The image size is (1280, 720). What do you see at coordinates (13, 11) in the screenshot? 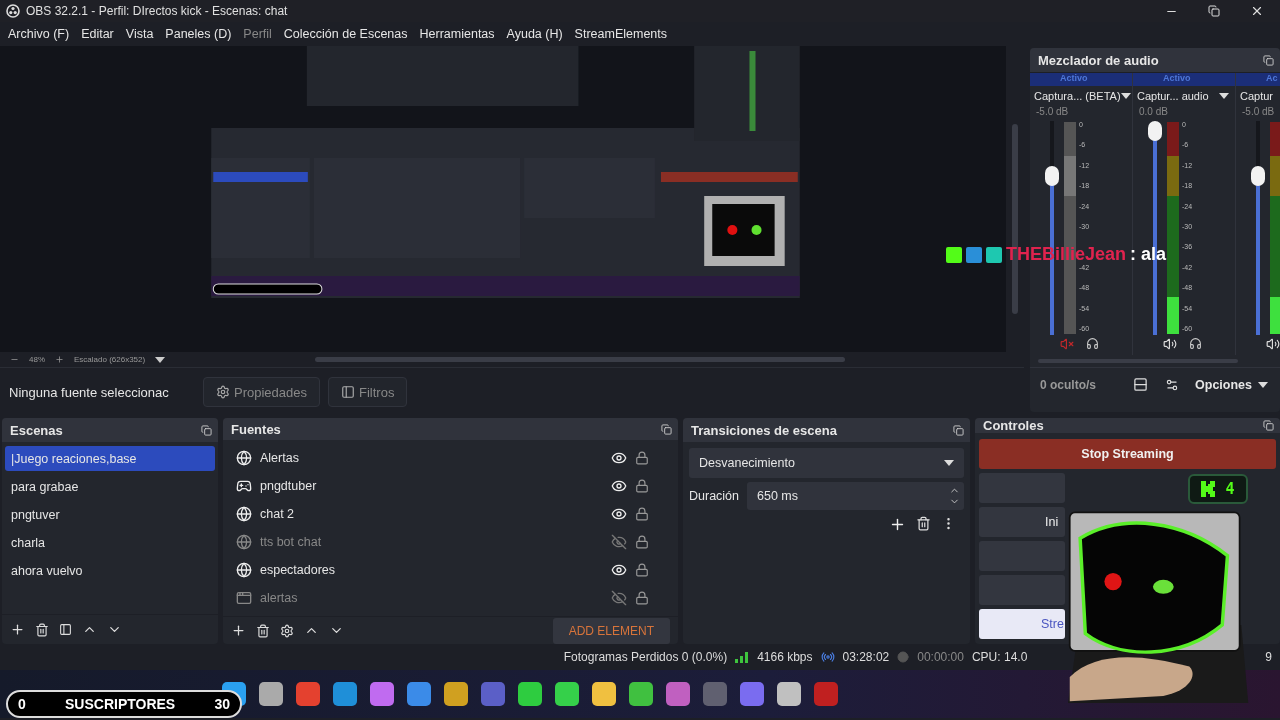
I see `app-logo-icon` at bounding box center [13, 11].